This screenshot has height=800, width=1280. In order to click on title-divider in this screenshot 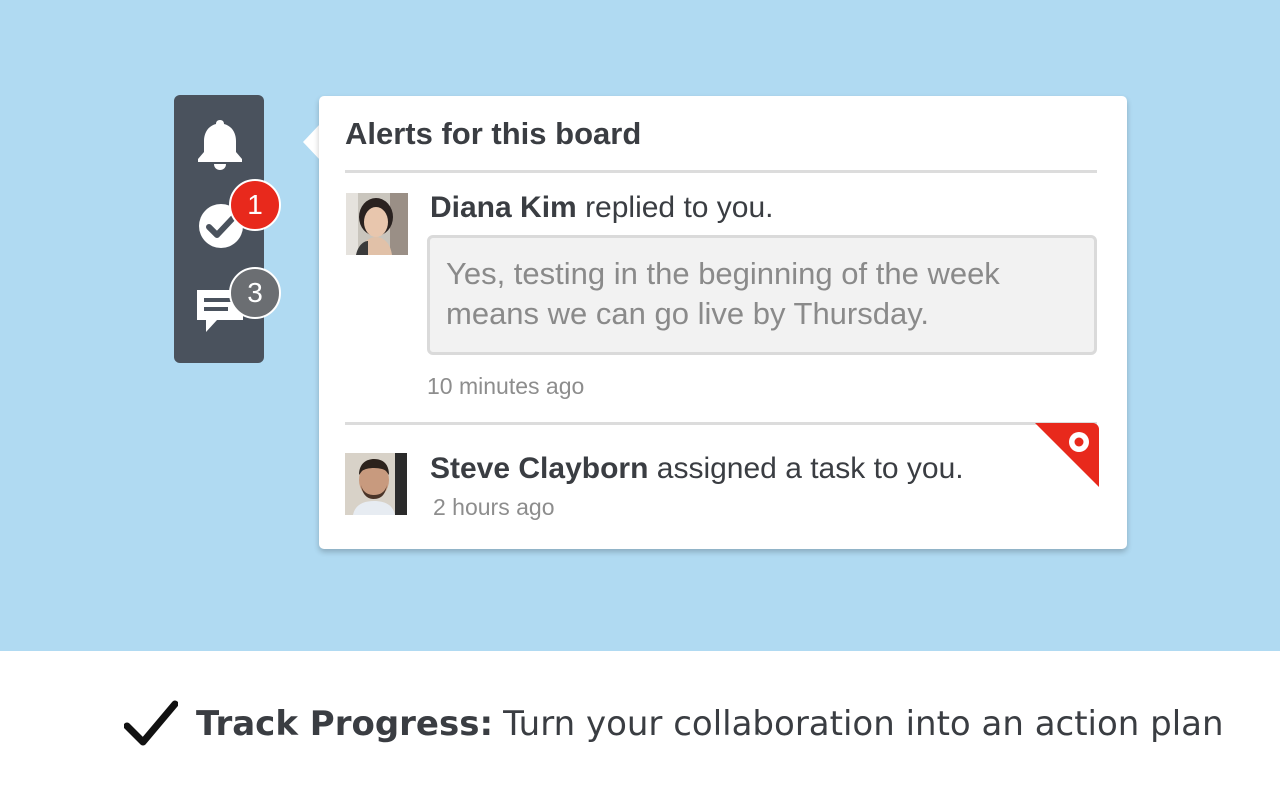, I will do `click(721, 171)`.